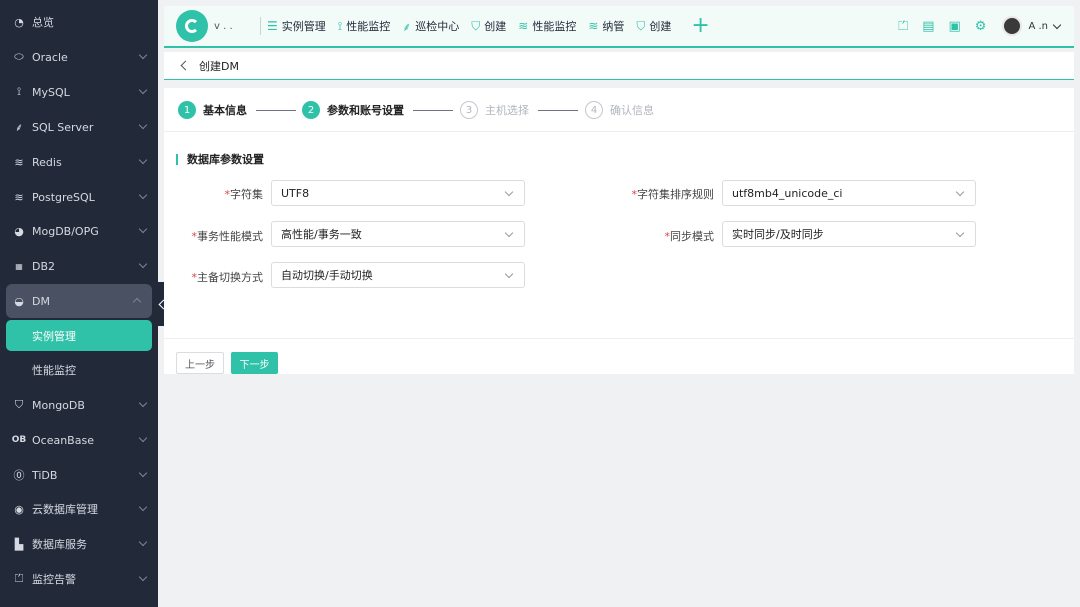 This screenshot has height=607, width=1080. Describe the element at coordinates (79, 22) in the screenshot. I see `sidebar-item-overview: ◔ 总览` at that location.